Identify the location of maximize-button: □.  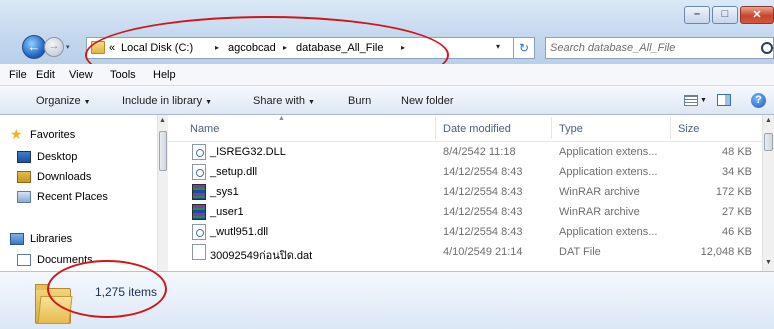
(725, 15).